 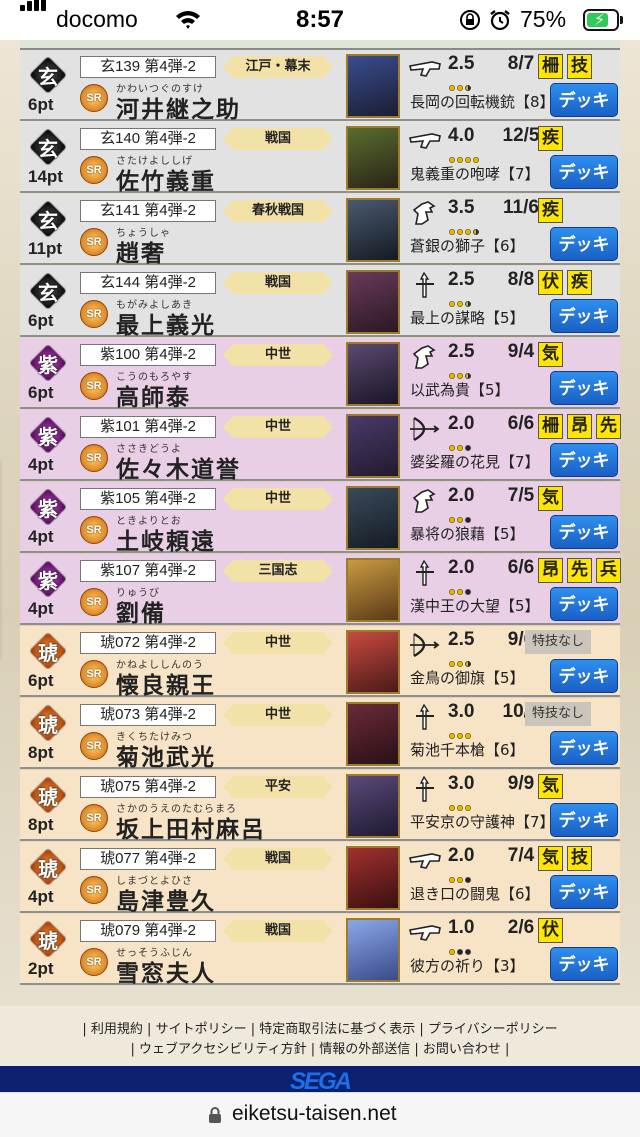 What do you see at coordinates (579, 282) in the screenshot?
I see `skill-badge: 疾` at bounding box center [579, 282].